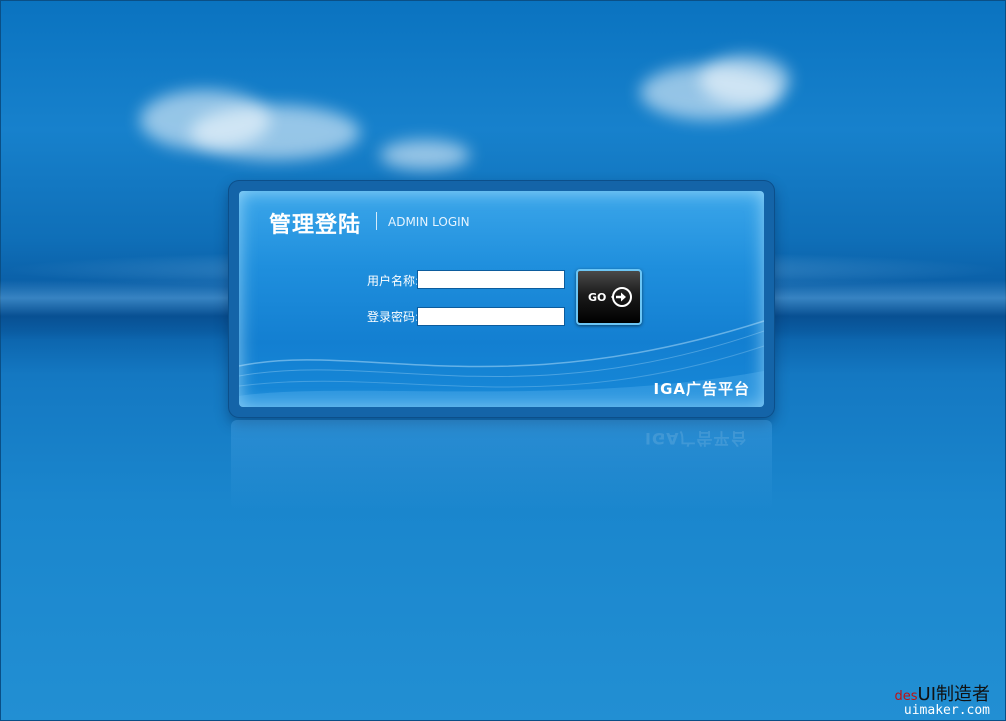 This screenshot has height=721, width=1006. Describe the element at coordinates (315, 225) in the screenshot. I see `page-title: 管理登陆` at that location.